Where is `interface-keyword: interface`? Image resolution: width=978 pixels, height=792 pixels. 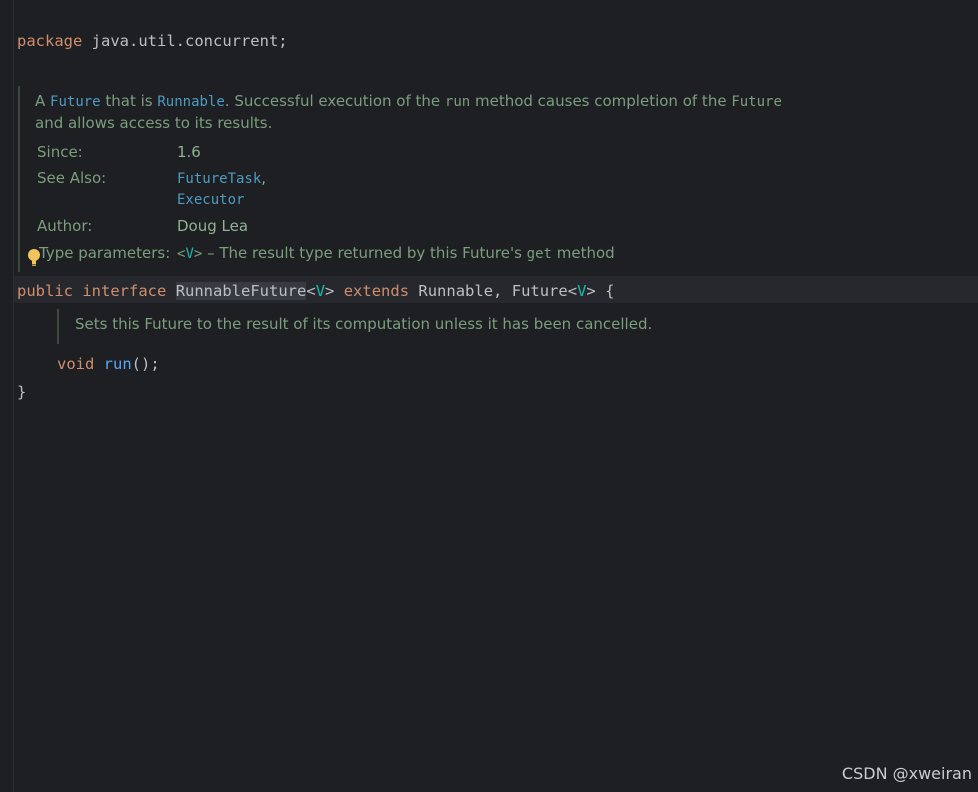
interface-keyword: interface is located at coordinates (124, 291).